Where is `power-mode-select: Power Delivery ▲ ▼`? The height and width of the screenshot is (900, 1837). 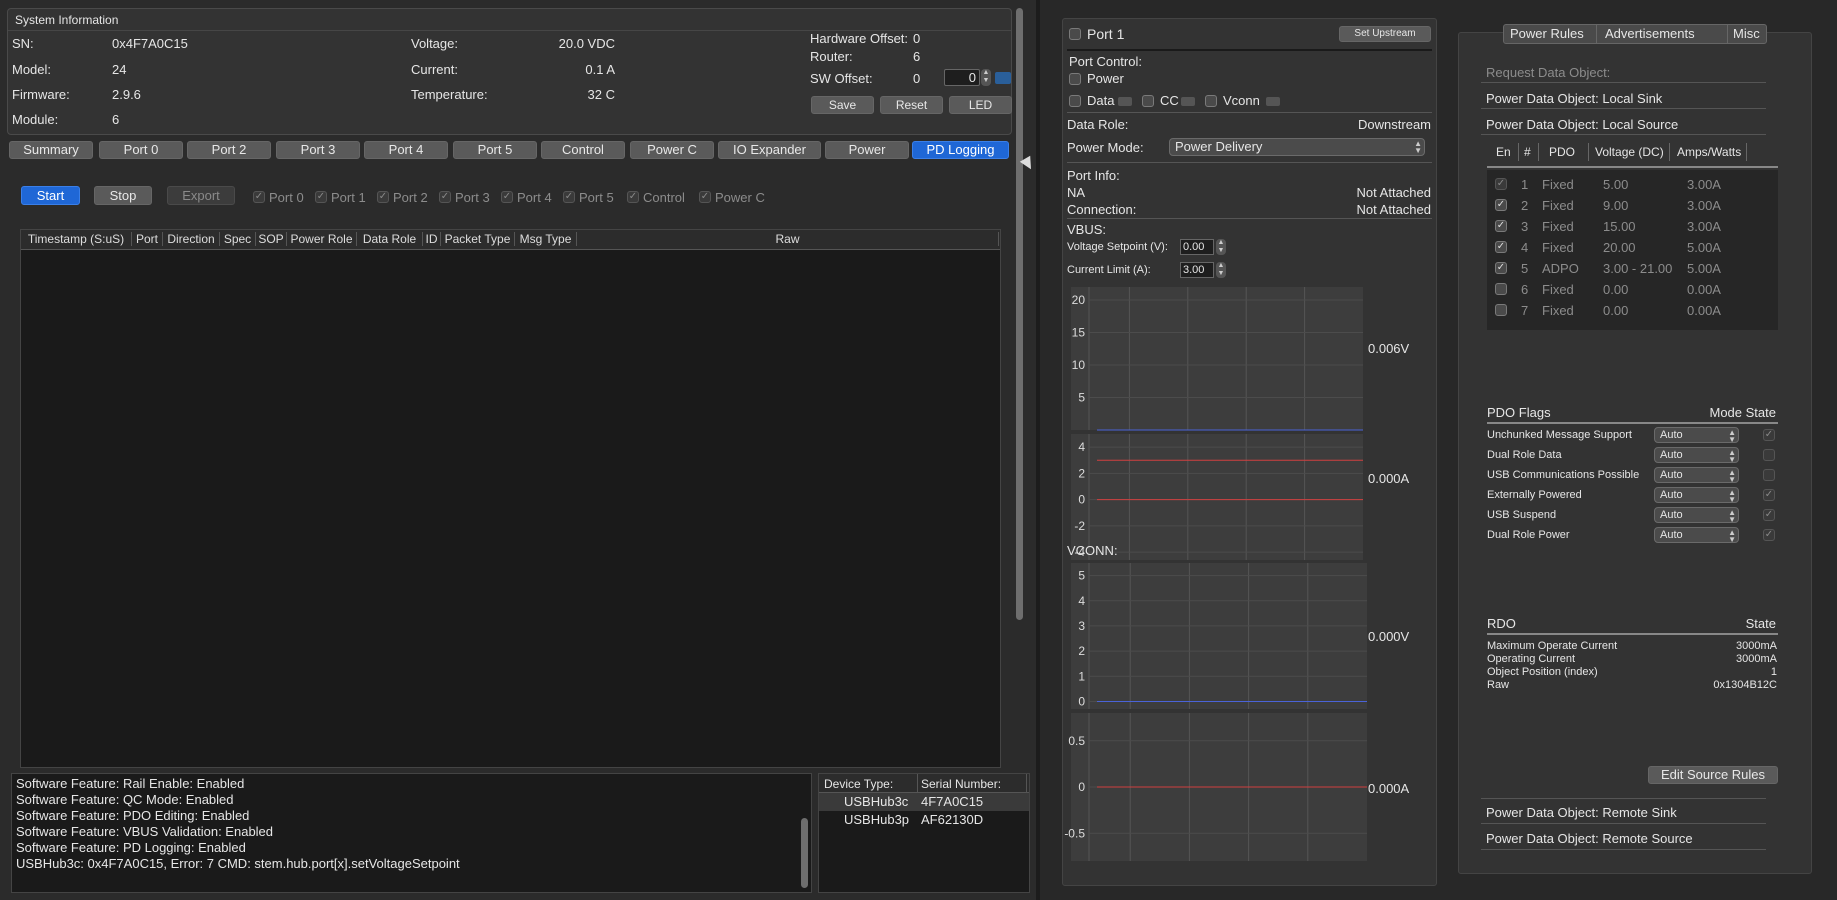 power-mode-select: Power Delivery ▲ ▼ is located at coordinates (1297, 147).